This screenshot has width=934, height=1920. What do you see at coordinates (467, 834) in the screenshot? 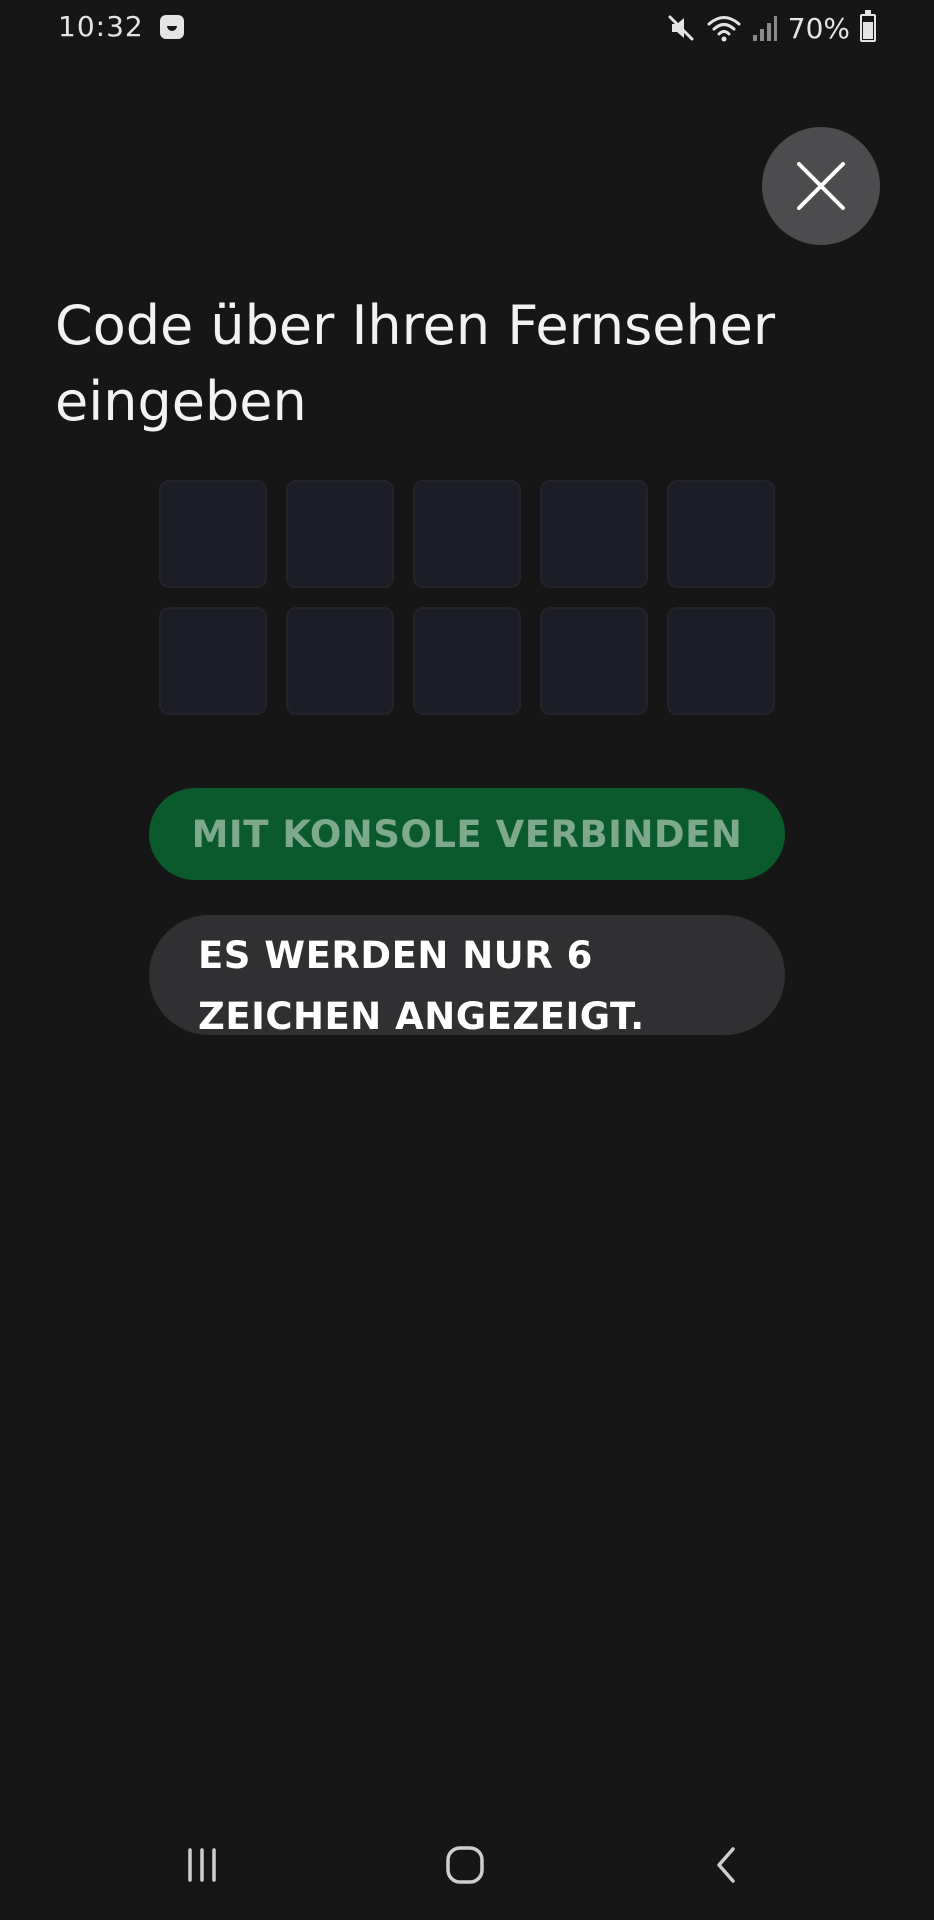
I see `connect-console-button: MIT KONSOLE VERBINDEN` at bounding box center [467, 834].